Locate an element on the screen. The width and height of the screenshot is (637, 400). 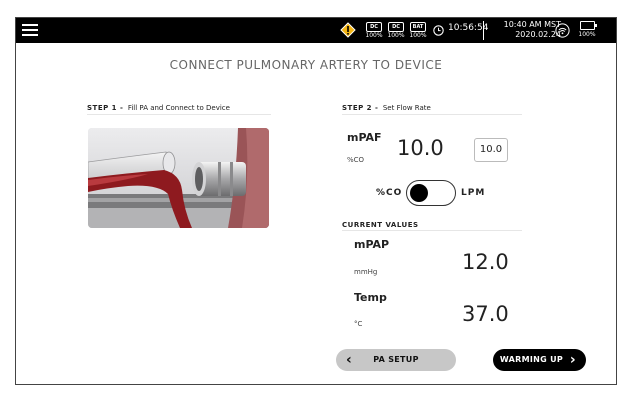
battery-icon-3: BAT 100% is located at coordinates (418, 31).